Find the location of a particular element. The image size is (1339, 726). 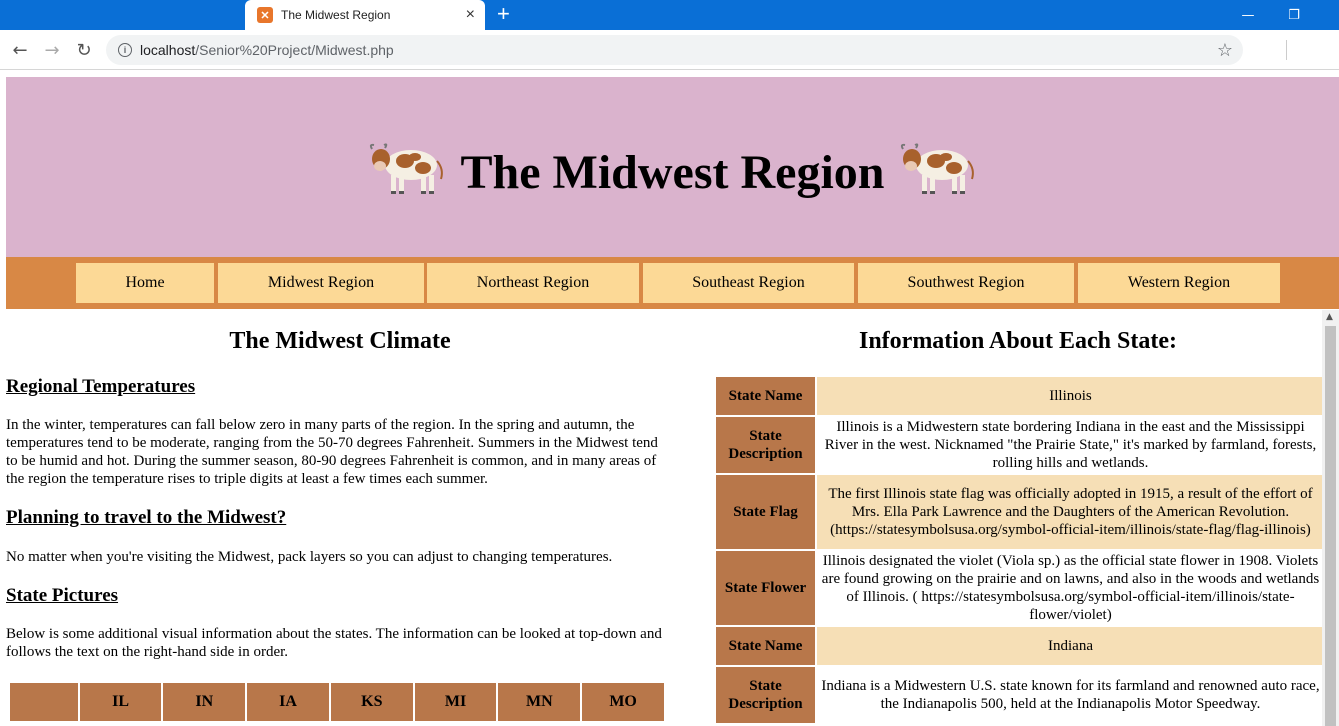

scroll-up-arrow-icon: ▲ is located at coordinates (1329, 317).